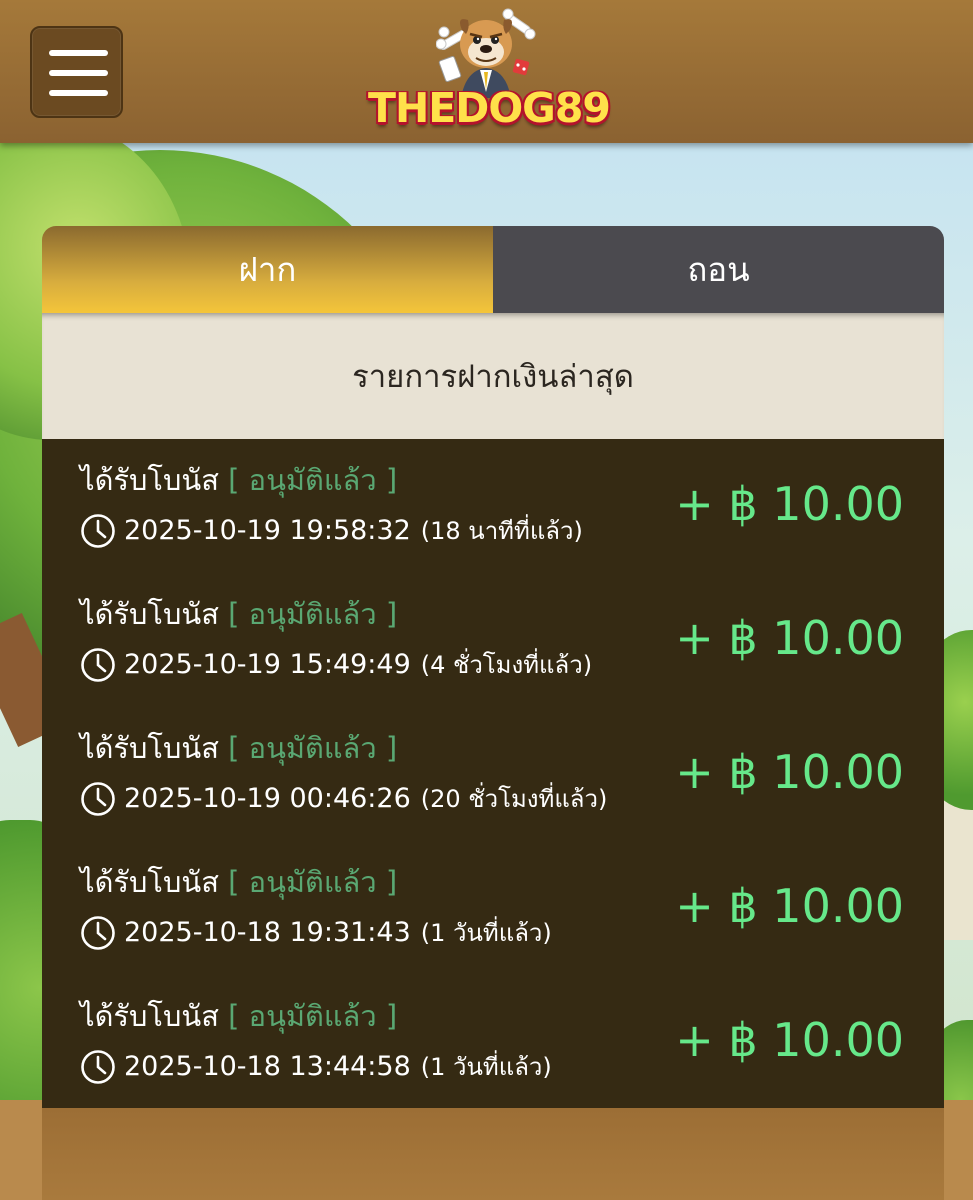  I want to click on transaction-time: 2025-10-18 13:44:58 (1 วันที่แล้ว), so click(316, 1066).